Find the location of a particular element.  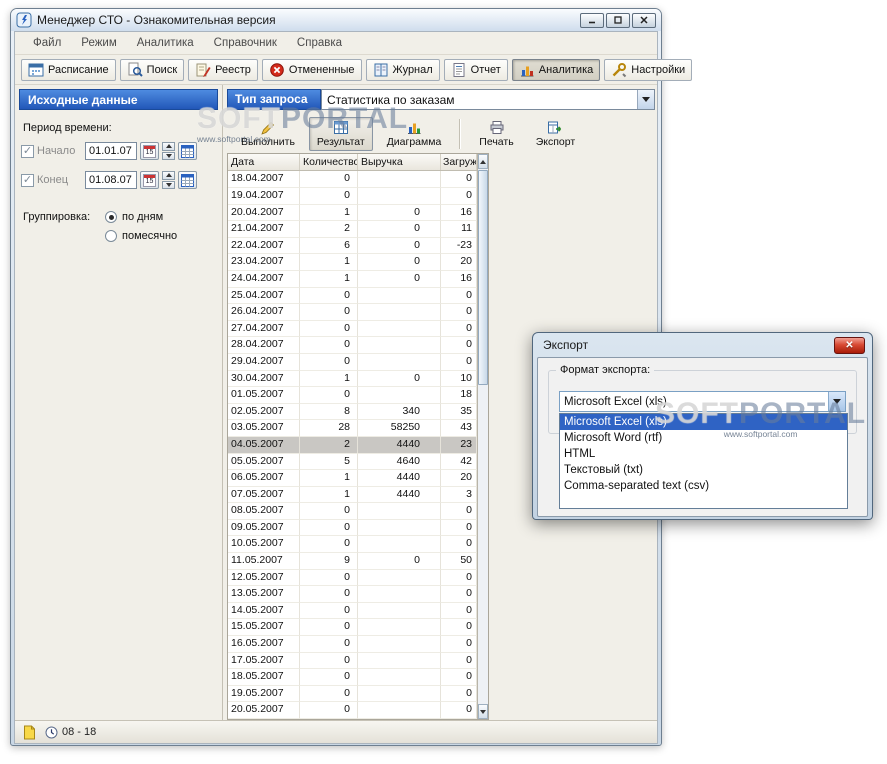

end-calendar-picker-button: 15 is located at coordinates (149, 180).